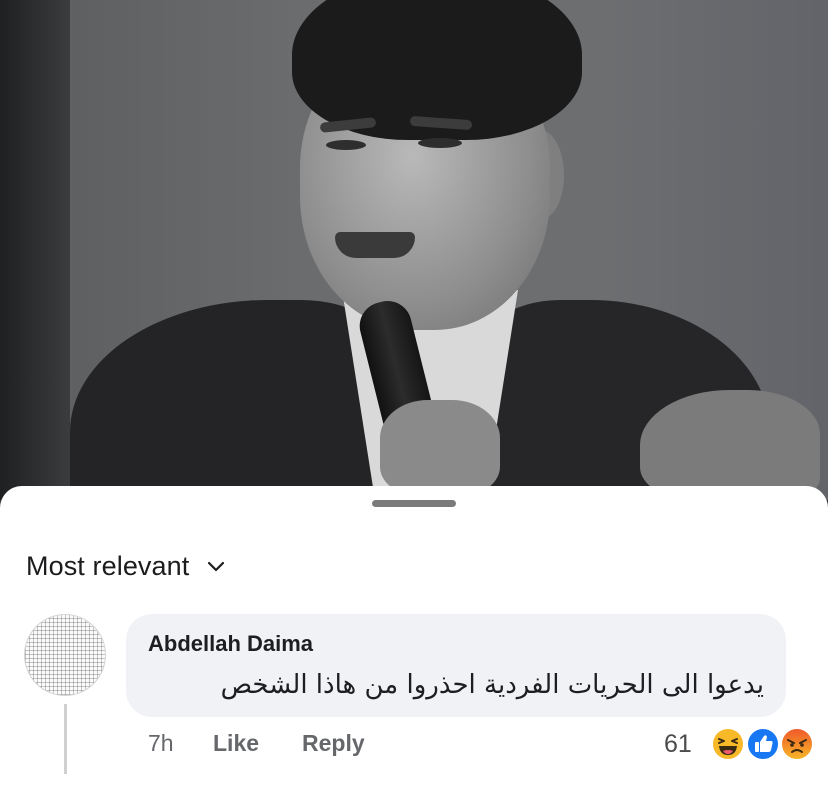 The height and width of the screenshot is (786, 828). What do you see at coordinates (346, 145) in the screenshot?
I see `eye-left` at bounding box center [346, 145].